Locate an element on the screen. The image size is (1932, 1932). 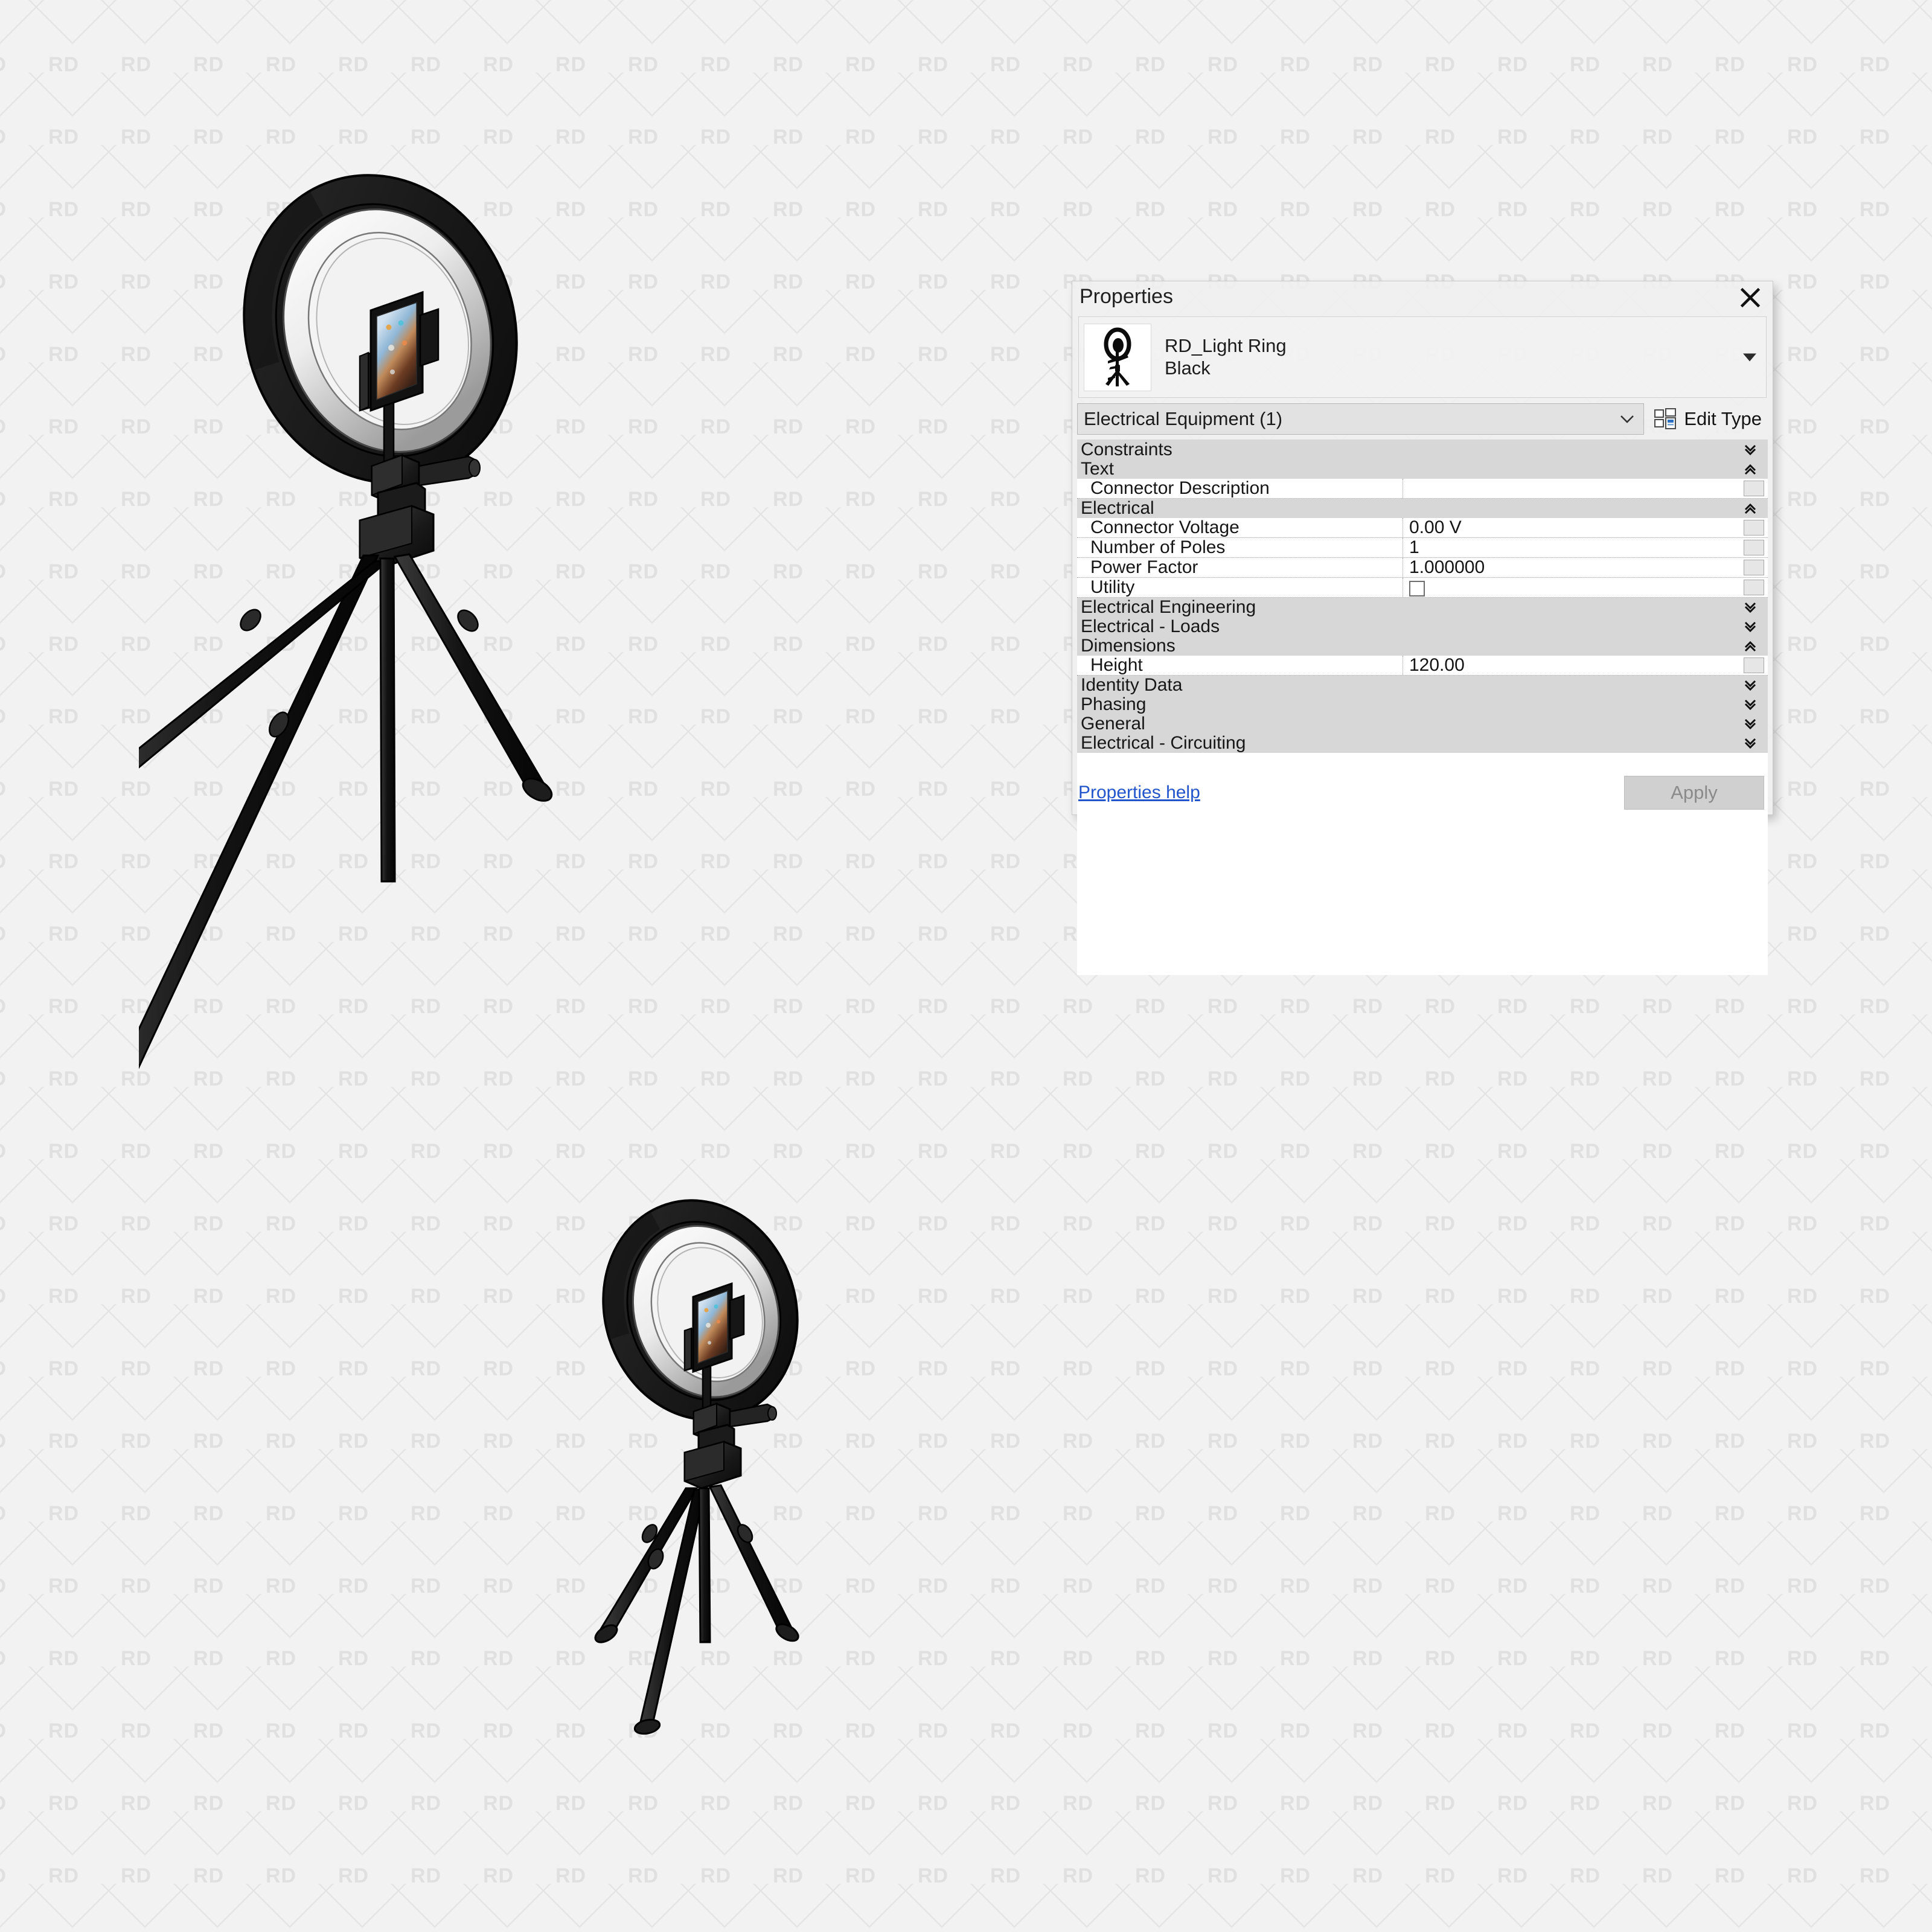
parameter-row: Height 120.00 is located at coordinates (1423, 666).